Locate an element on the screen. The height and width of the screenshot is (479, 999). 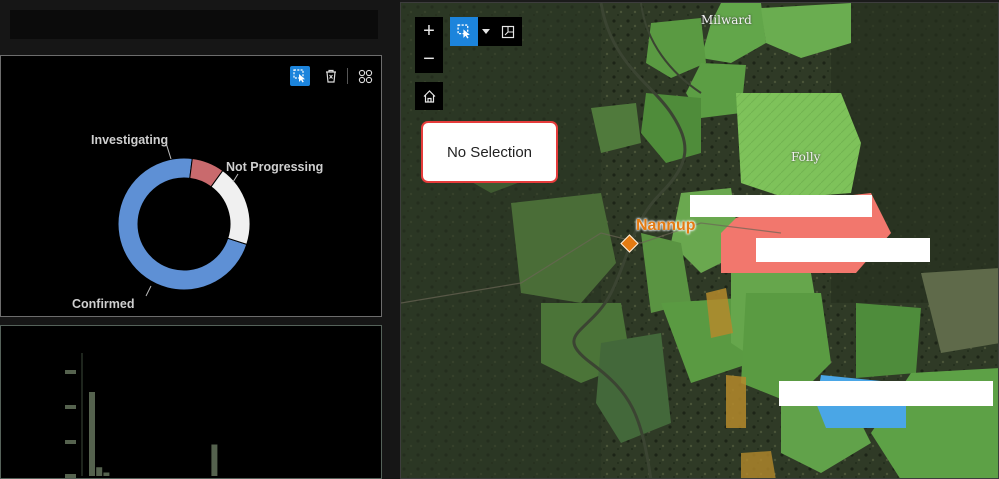
label-milward: Milward is located at coordinates (726, 20).